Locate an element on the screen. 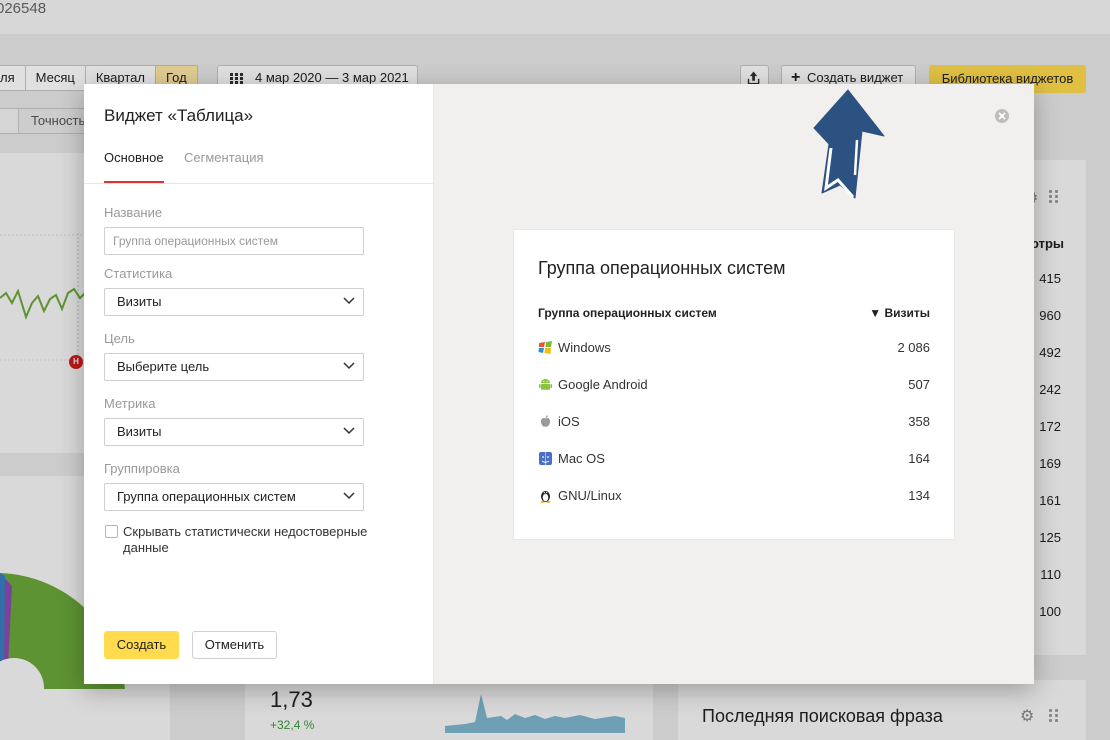 The width and height of the screenshot is (1110, 740). macos-icon is located at coordinates (545, 458).